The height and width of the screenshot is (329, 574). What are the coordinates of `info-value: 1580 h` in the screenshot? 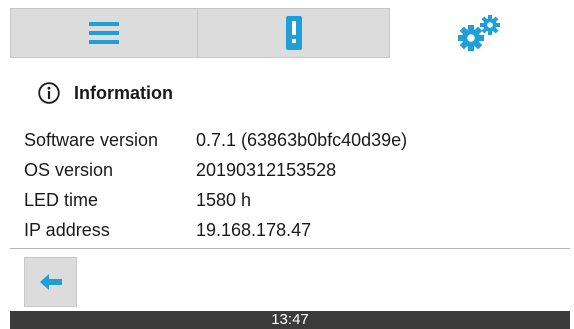 It's located at (224, 199).